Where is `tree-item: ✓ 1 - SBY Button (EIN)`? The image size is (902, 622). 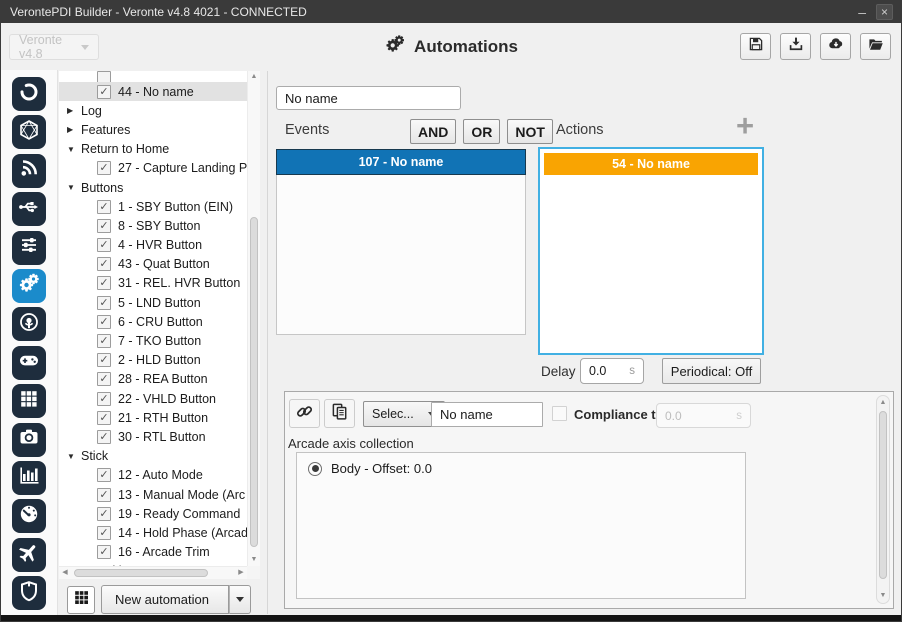 tree-item: ✓ 1 - SBY Button (EIN) is located at coordinates (153, 206).